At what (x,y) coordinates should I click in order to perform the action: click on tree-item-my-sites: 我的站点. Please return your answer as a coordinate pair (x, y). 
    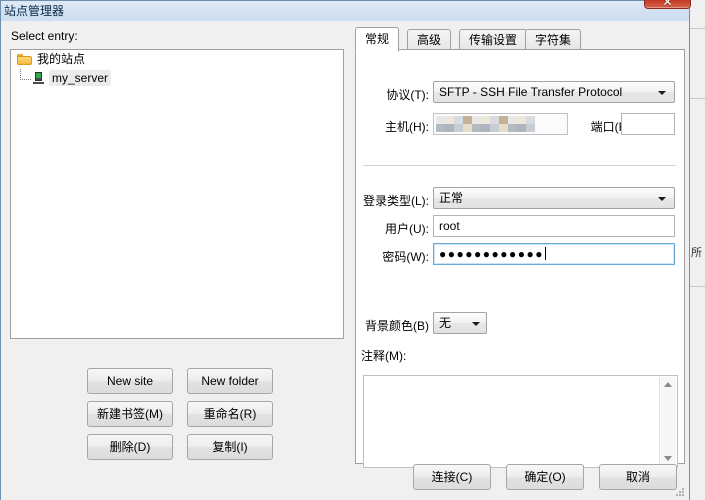
    Looking at the image, I should click on (177, 59).